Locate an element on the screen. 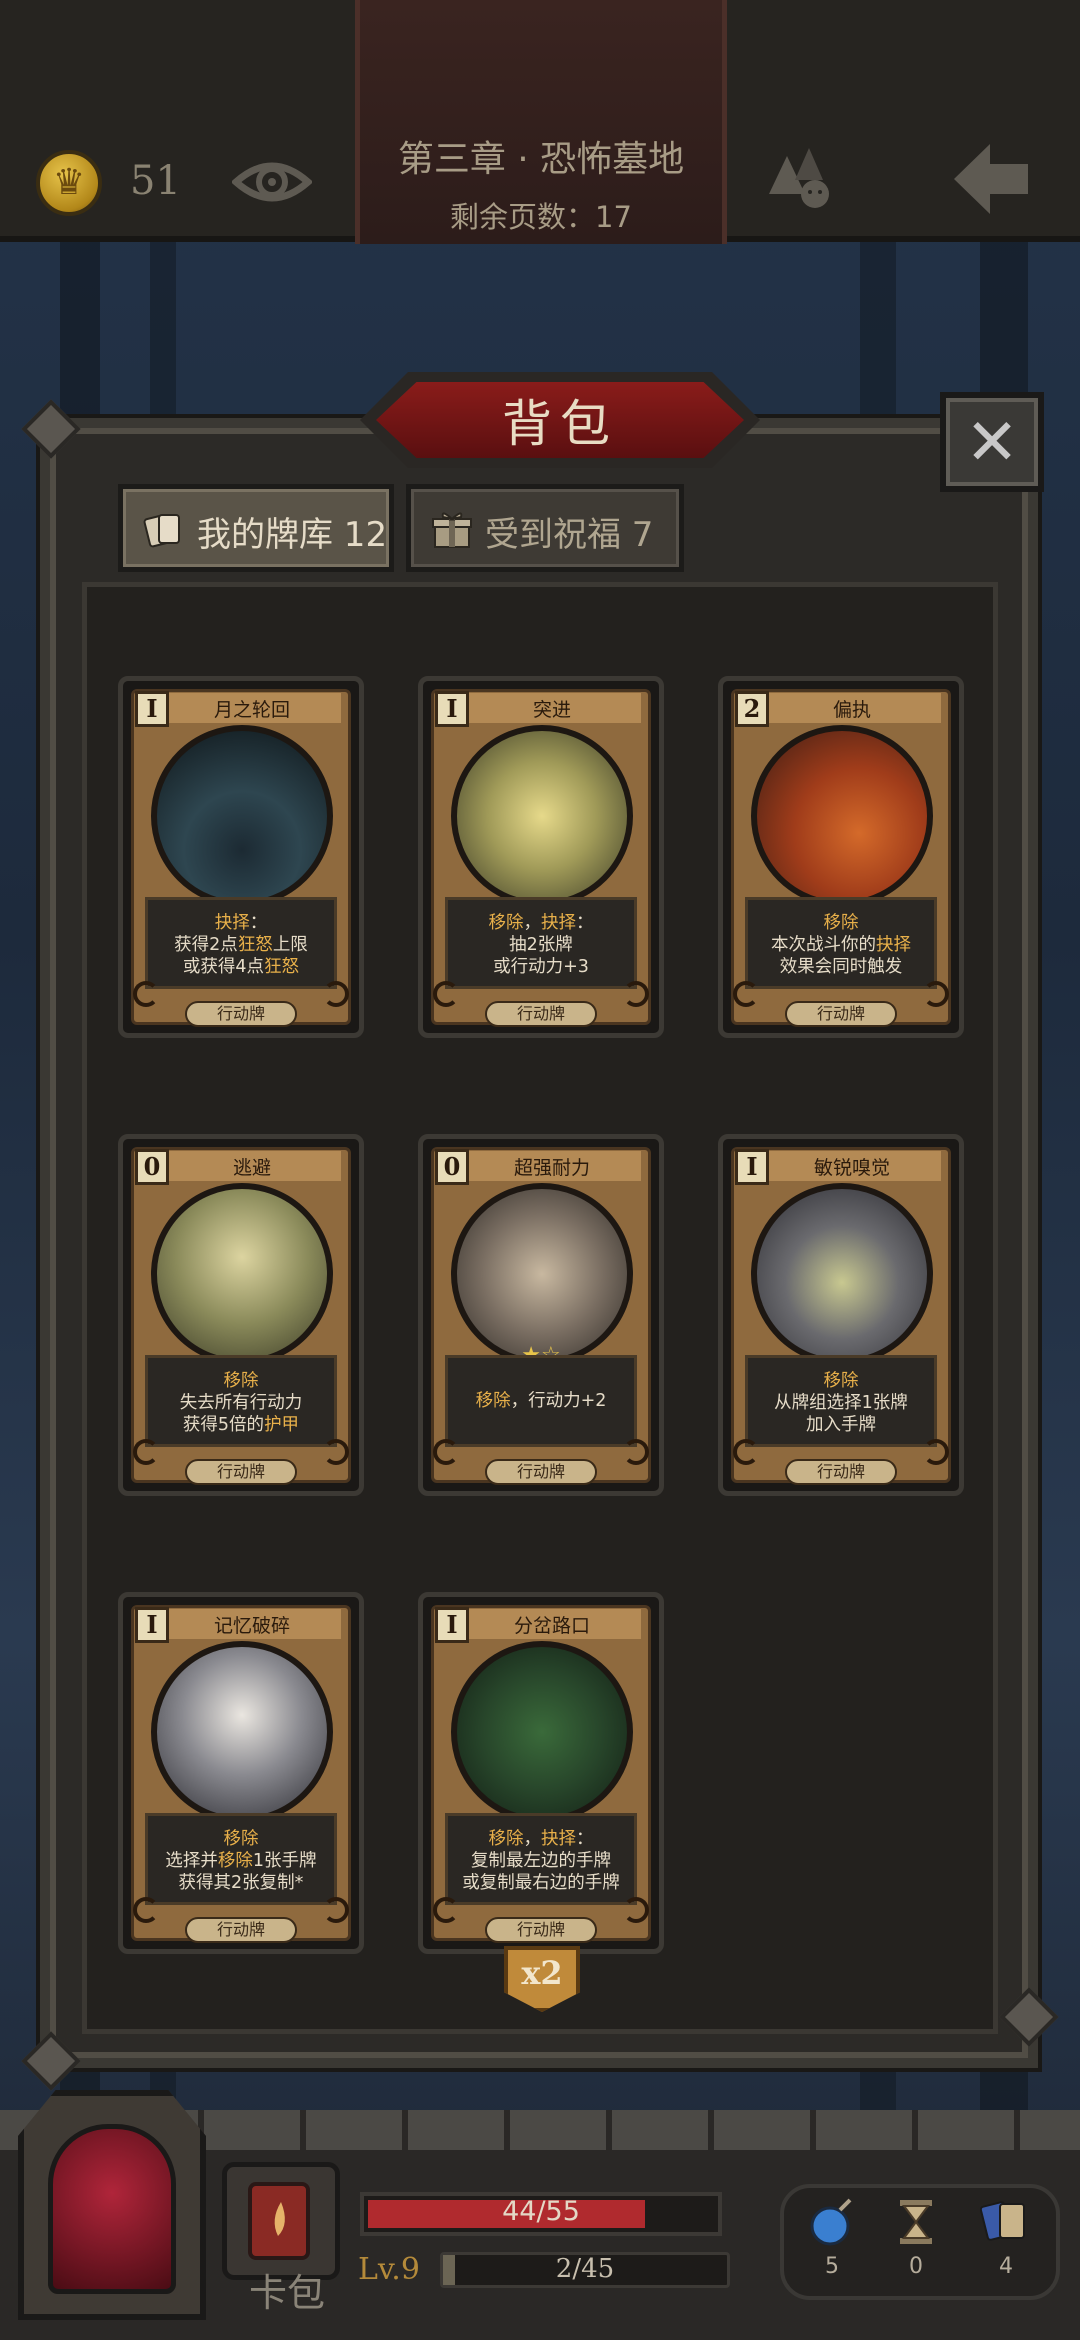  tab-label: 我的牌库 12 is located at coordinates (292, 535).